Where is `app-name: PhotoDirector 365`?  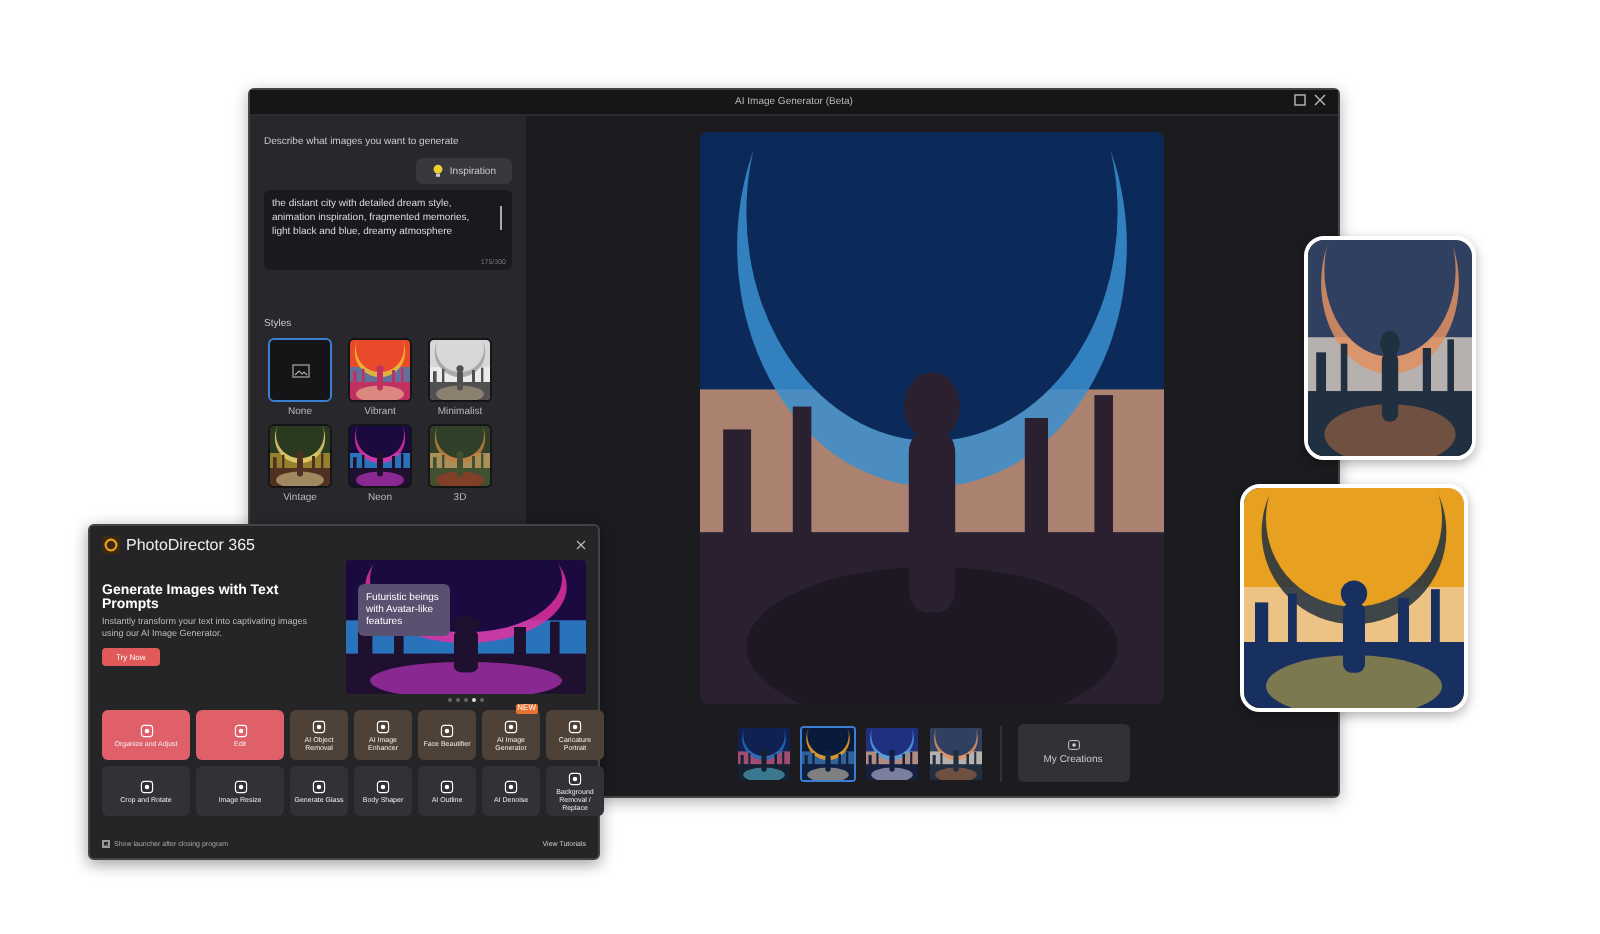
app-name: PhotoDirector 365 is located at coordinates (190, 545).